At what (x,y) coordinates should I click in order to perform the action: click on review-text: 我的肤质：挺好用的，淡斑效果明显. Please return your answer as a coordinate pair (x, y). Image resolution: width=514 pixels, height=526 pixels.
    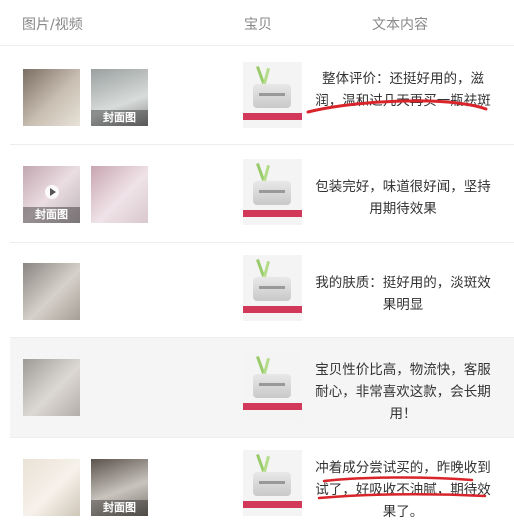
    Looking at the image, I should click on (403, 294).